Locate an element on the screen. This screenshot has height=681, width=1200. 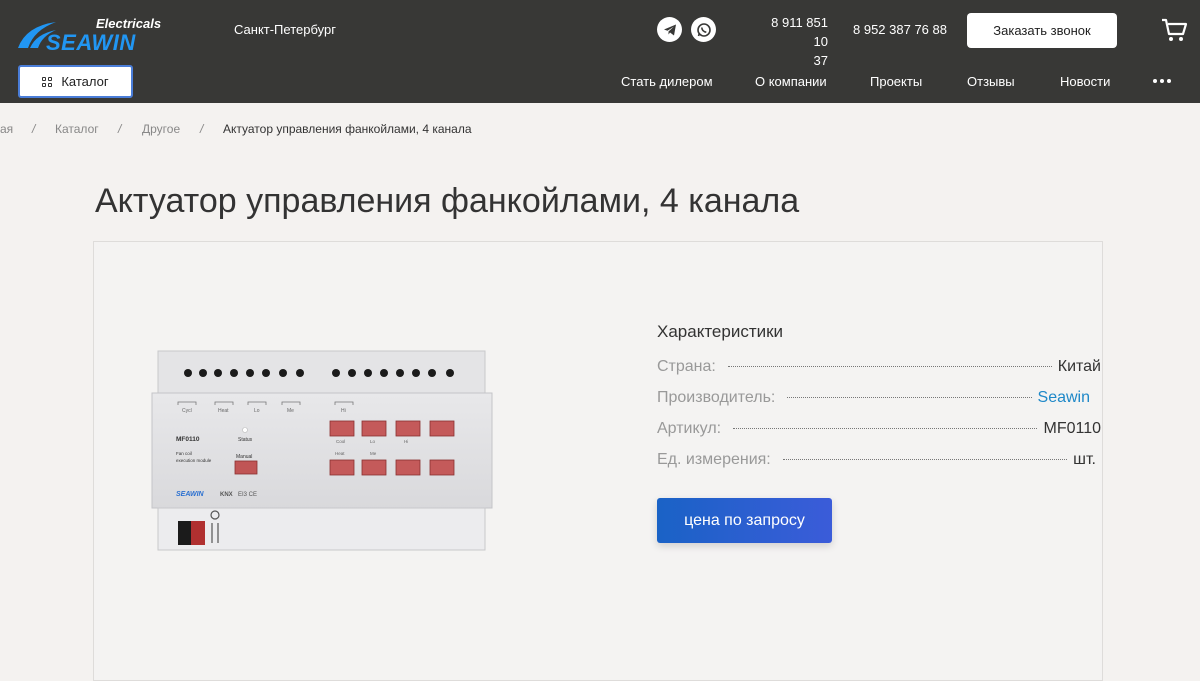
device-label-lo: Lo is located at coordinates (257, 411).